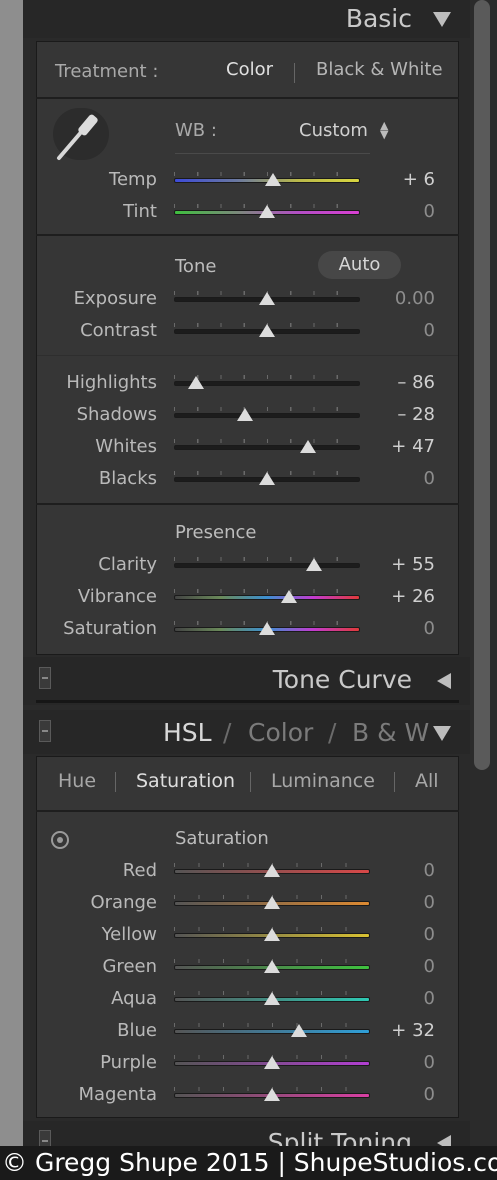 This screenshot has width=497, height=1180. What do you see at coordinates (77, 781) in the screenshot?
I see `tab-hue: Hue` at bounding box center [77, 781].